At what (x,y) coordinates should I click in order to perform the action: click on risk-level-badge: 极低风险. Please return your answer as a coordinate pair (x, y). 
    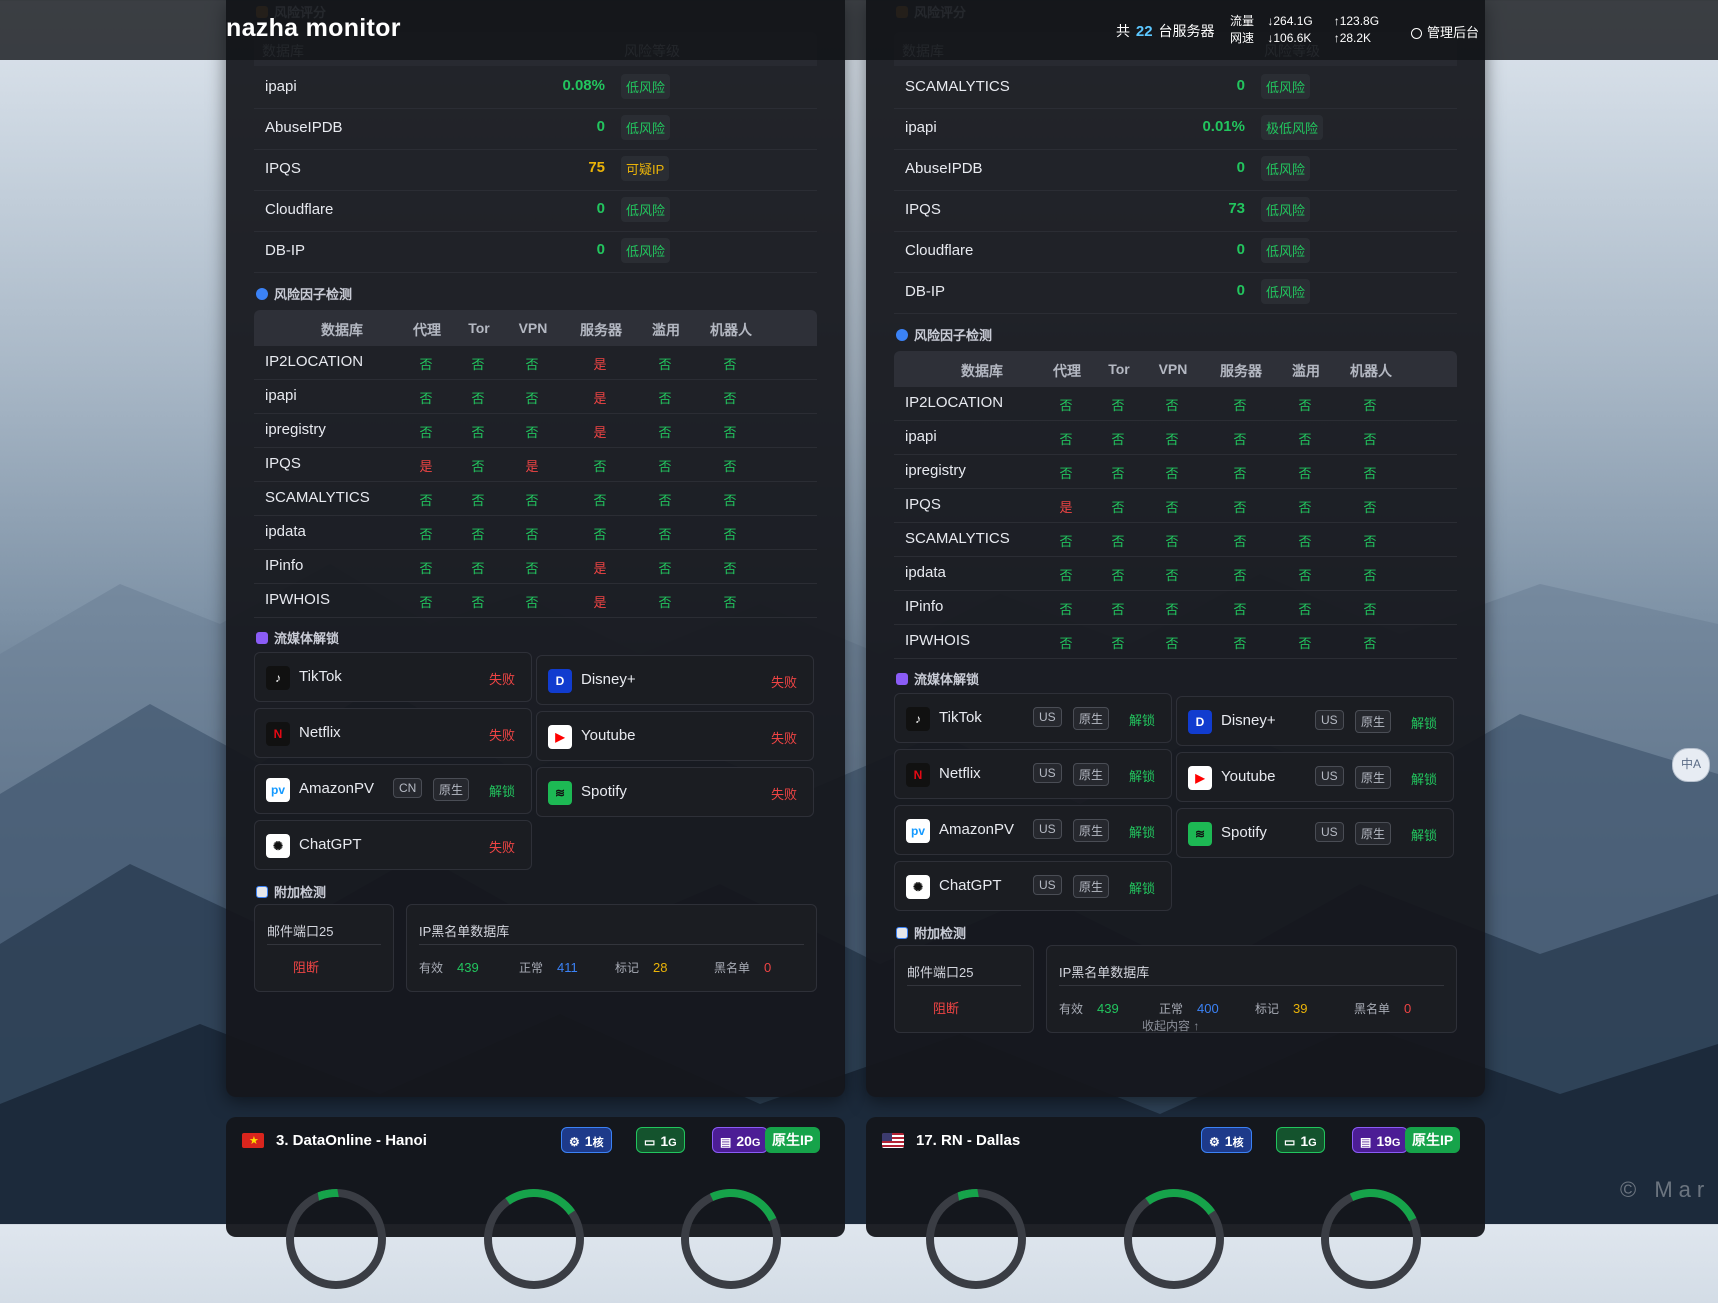
    Looking at the image, I should click on (1292, 127).